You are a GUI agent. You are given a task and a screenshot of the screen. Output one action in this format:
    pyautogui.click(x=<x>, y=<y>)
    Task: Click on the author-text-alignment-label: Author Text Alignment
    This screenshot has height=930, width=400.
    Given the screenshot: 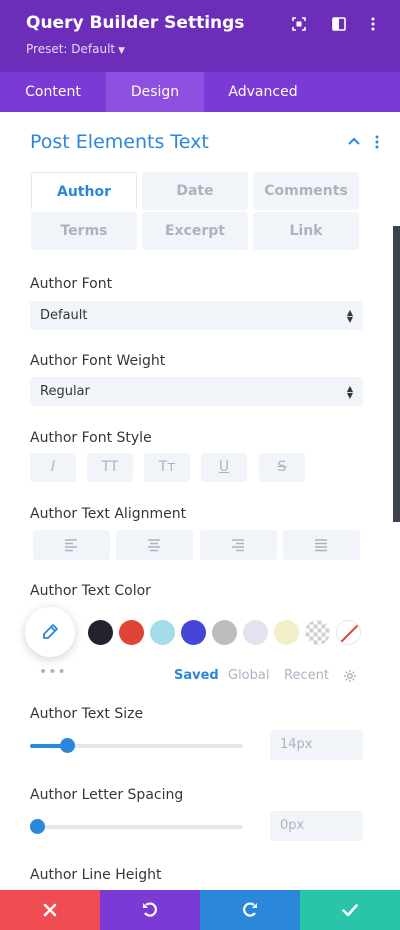 What is the action you would take?
    pyautogui.click(x=108, y=514)
    